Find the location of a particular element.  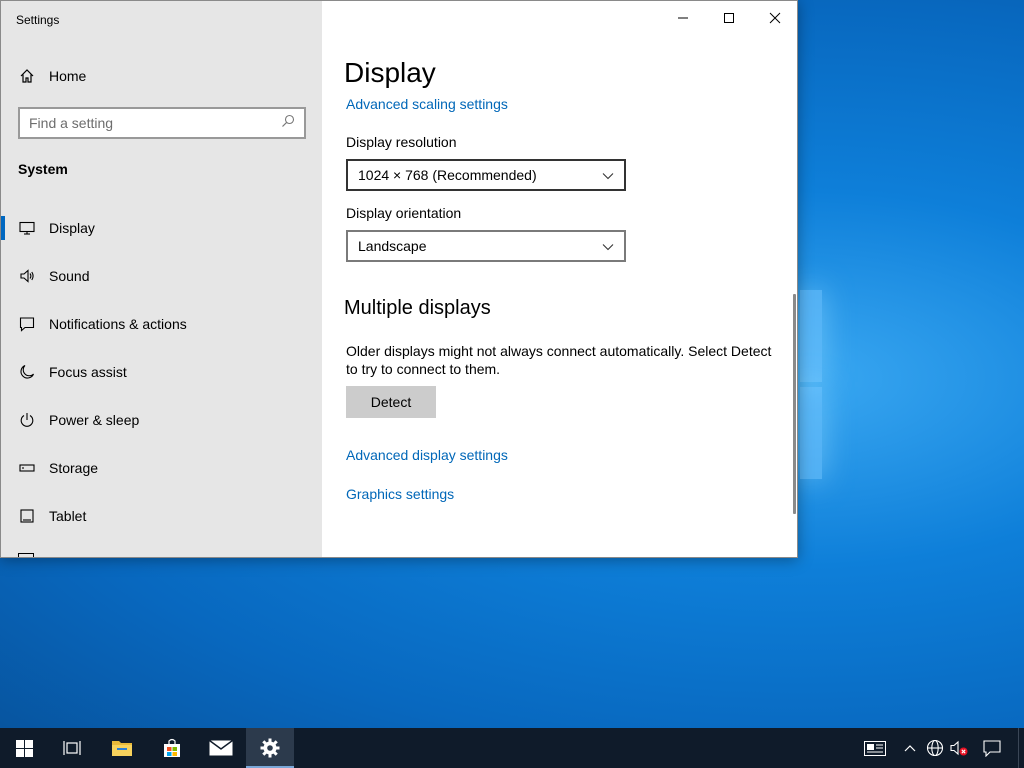

sidebar-item-label: Power & sleep is located at coordinates (94, 420).